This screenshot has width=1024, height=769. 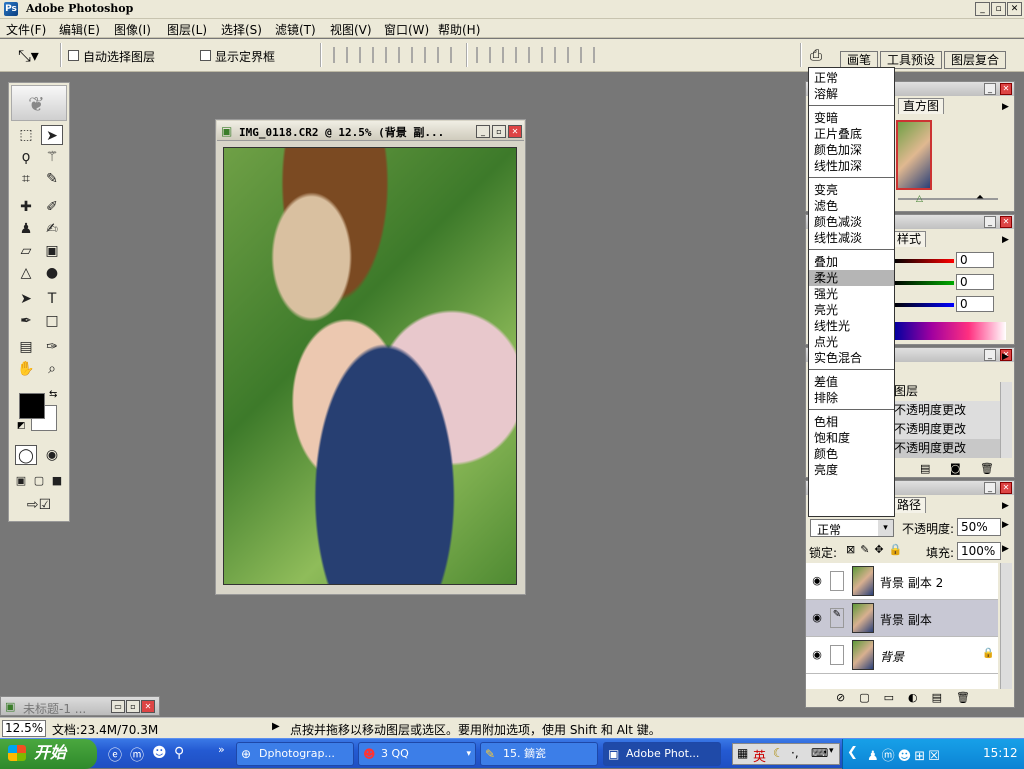 I want to click on blend-mode-option: 实色混合, so click(x=851, y=358).